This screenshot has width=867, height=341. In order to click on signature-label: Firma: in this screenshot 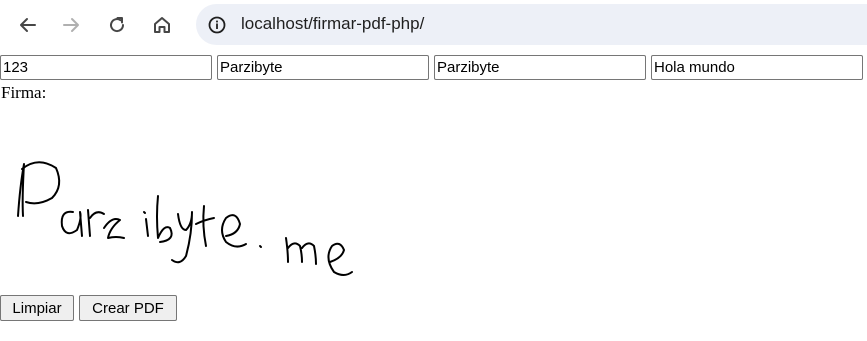, I will do `click(24, 92)`.